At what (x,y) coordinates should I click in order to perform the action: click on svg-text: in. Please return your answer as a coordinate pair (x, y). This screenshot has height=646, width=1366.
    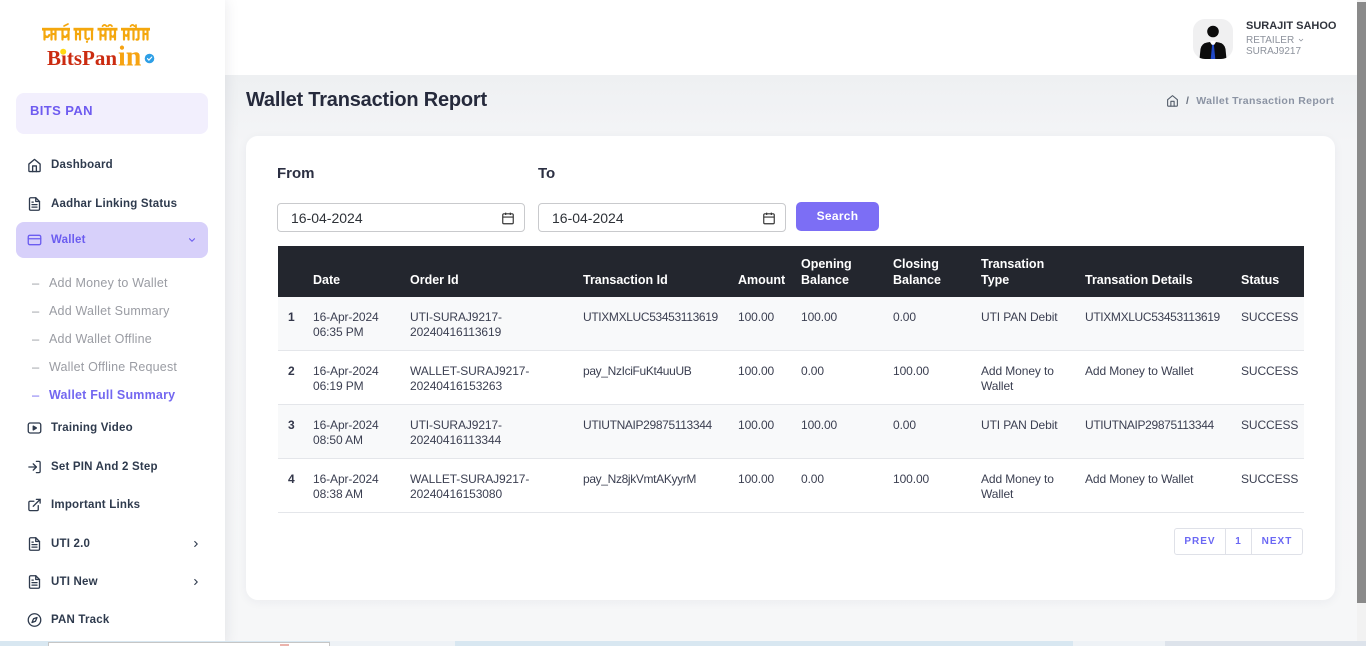
    Looking at the image, I should click on (130, 57).